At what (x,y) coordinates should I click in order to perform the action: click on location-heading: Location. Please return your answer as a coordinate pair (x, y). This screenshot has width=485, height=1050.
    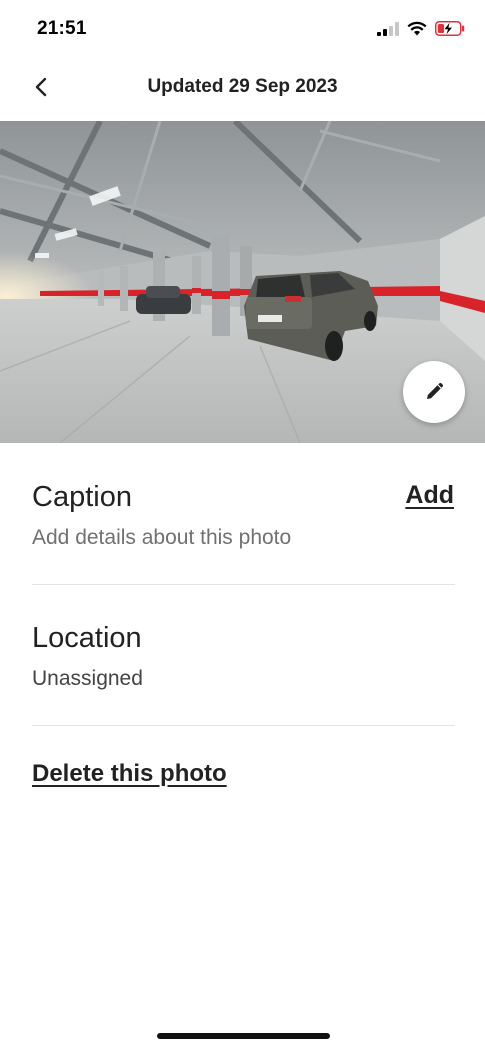
    Looking at the image, I should click on (87, 638).